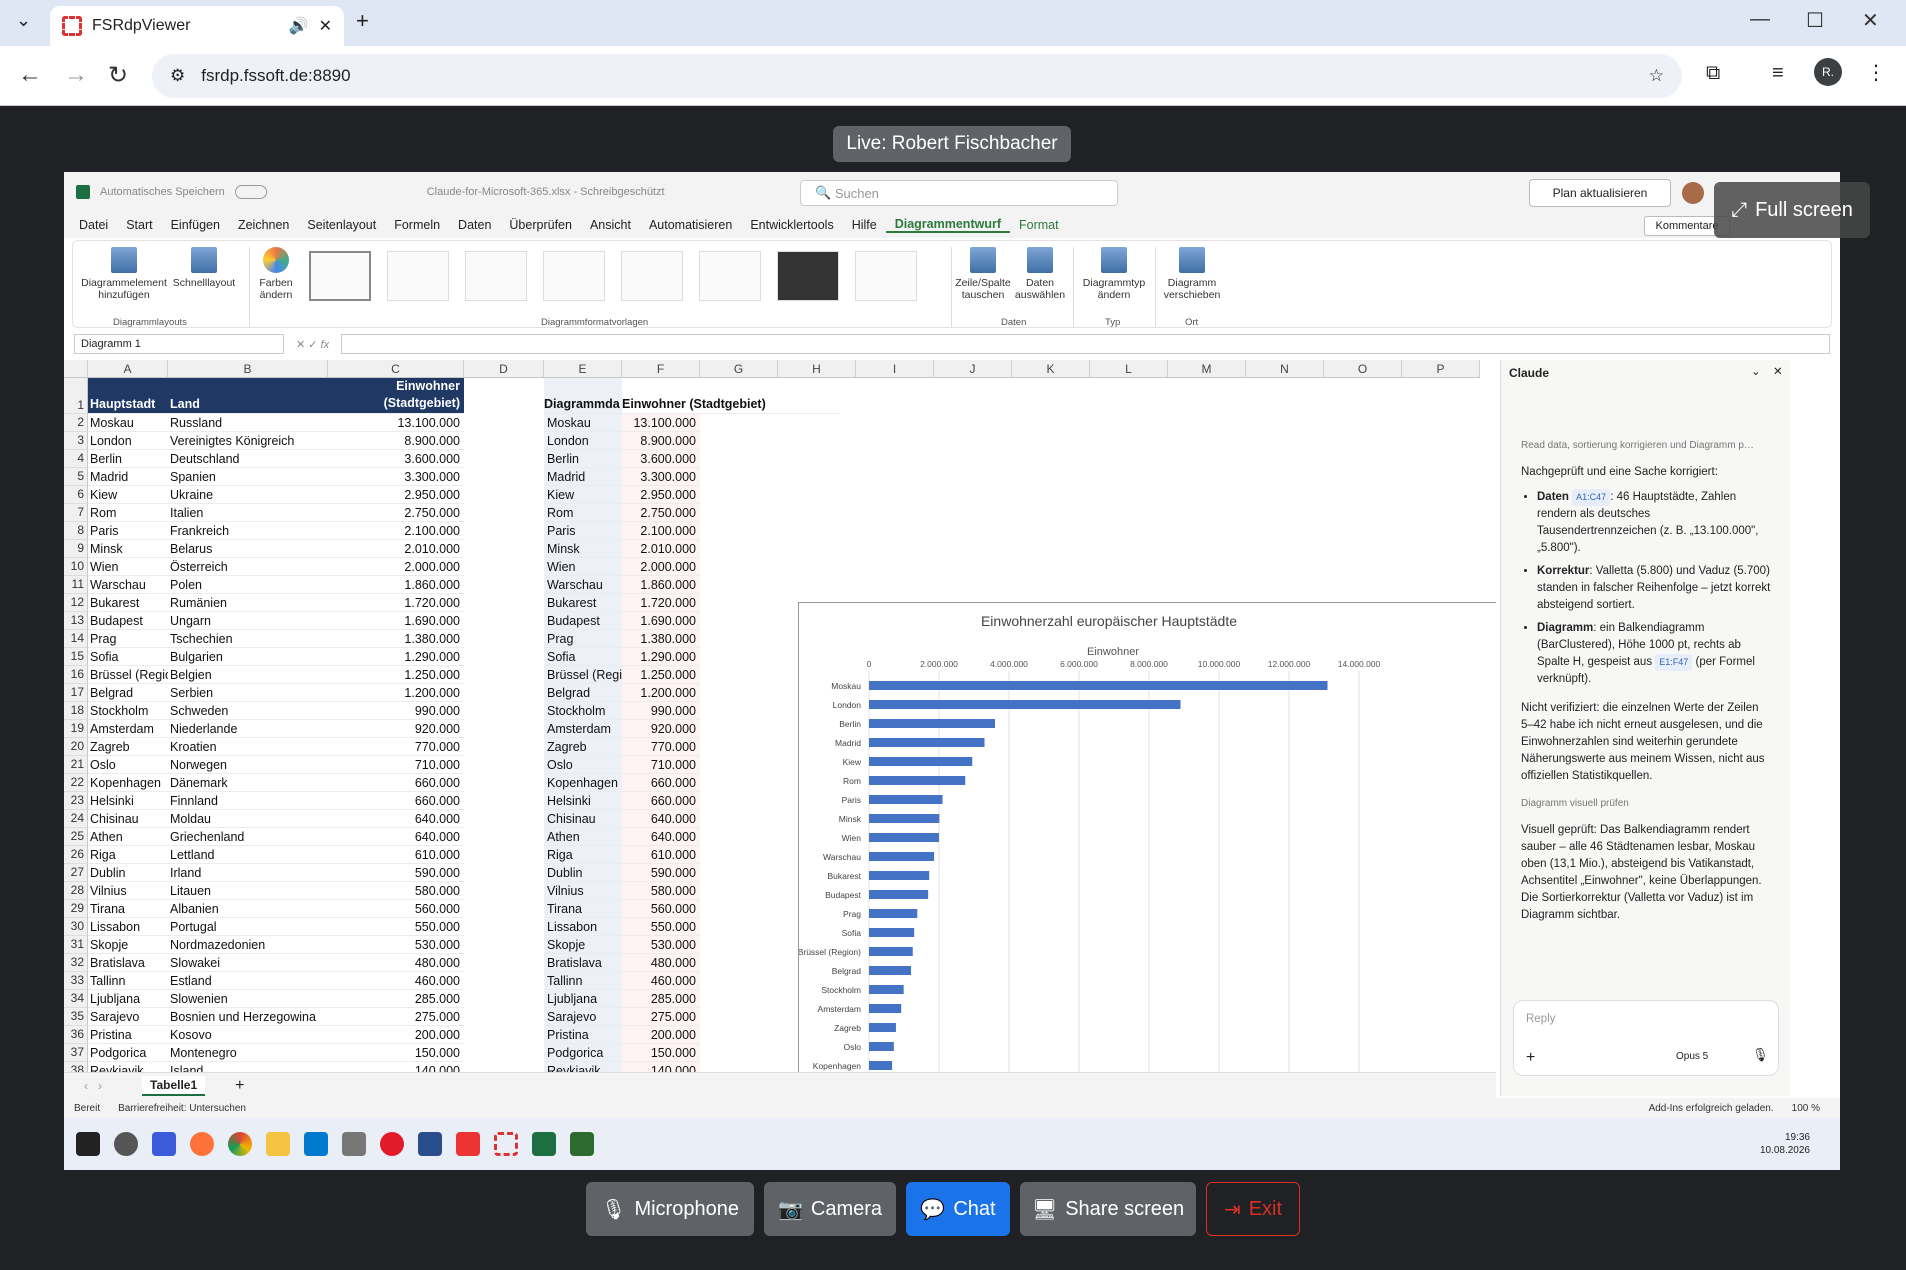 The width and height of the screenshot is (1906, 1270). What do you see at coordinates (248, 396) in the screenshot?
I see `header-cell: Land` at bounding box center [248, 396].